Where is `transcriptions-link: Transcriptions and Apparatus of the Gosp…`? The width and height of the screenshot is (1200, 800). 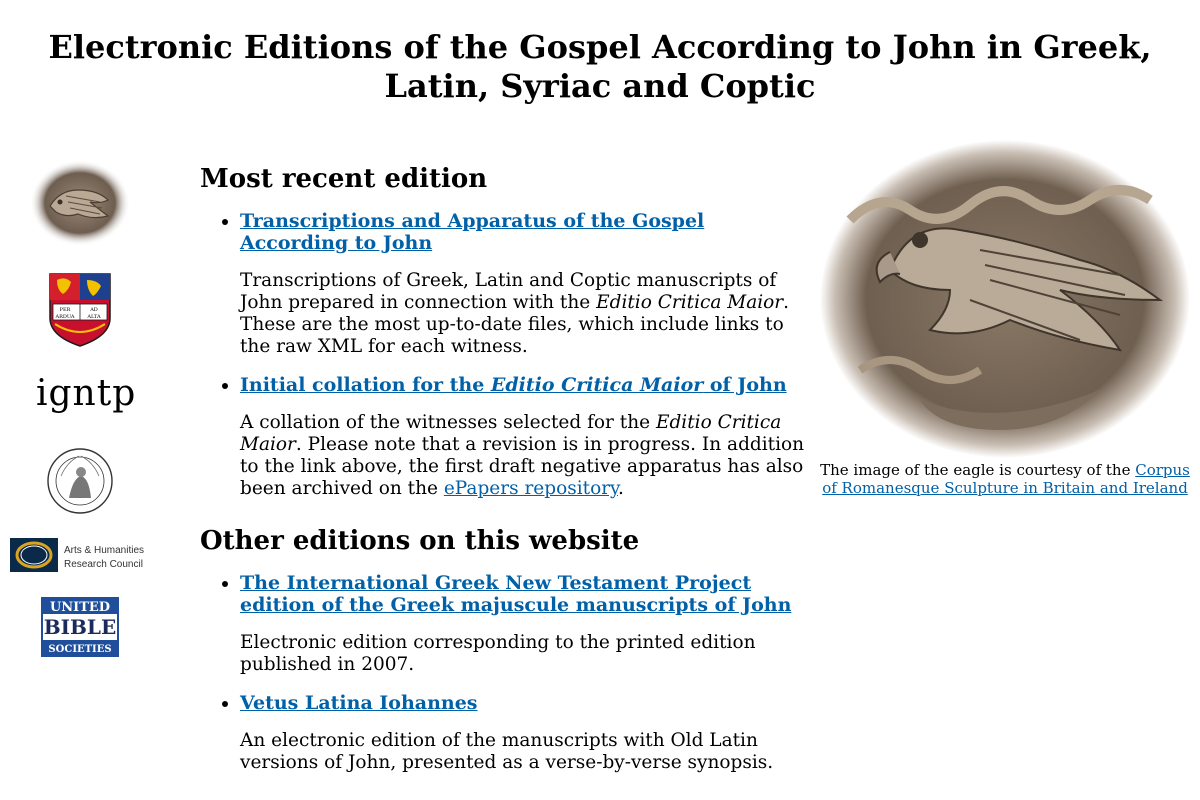
transcriptions-link: Transcriptions and Apparatus of the Gosp… is located at coordinates (472, 232).